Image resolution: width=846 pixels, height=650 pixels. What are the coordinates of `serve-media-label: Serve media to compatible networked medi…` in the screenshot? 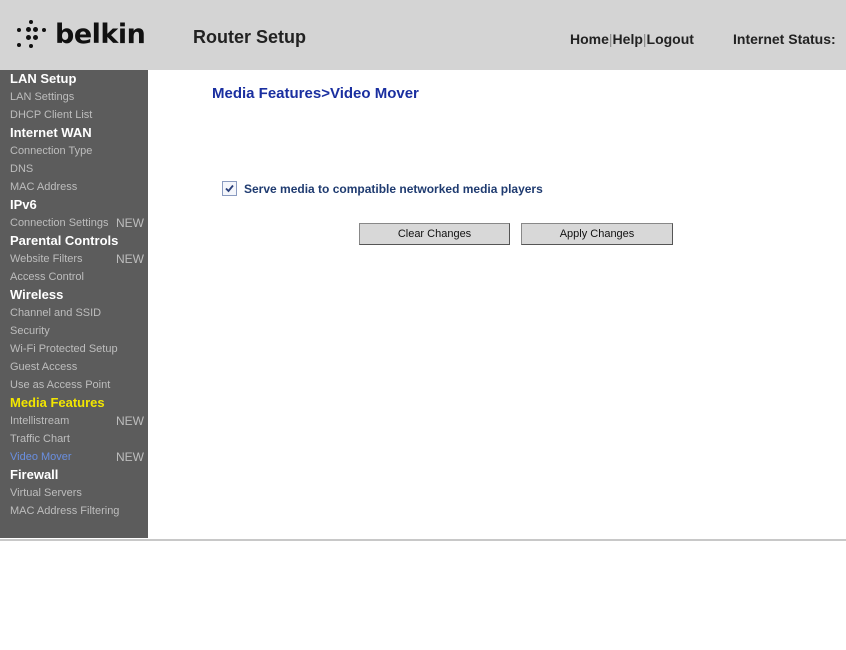 It's located at (393, 188).